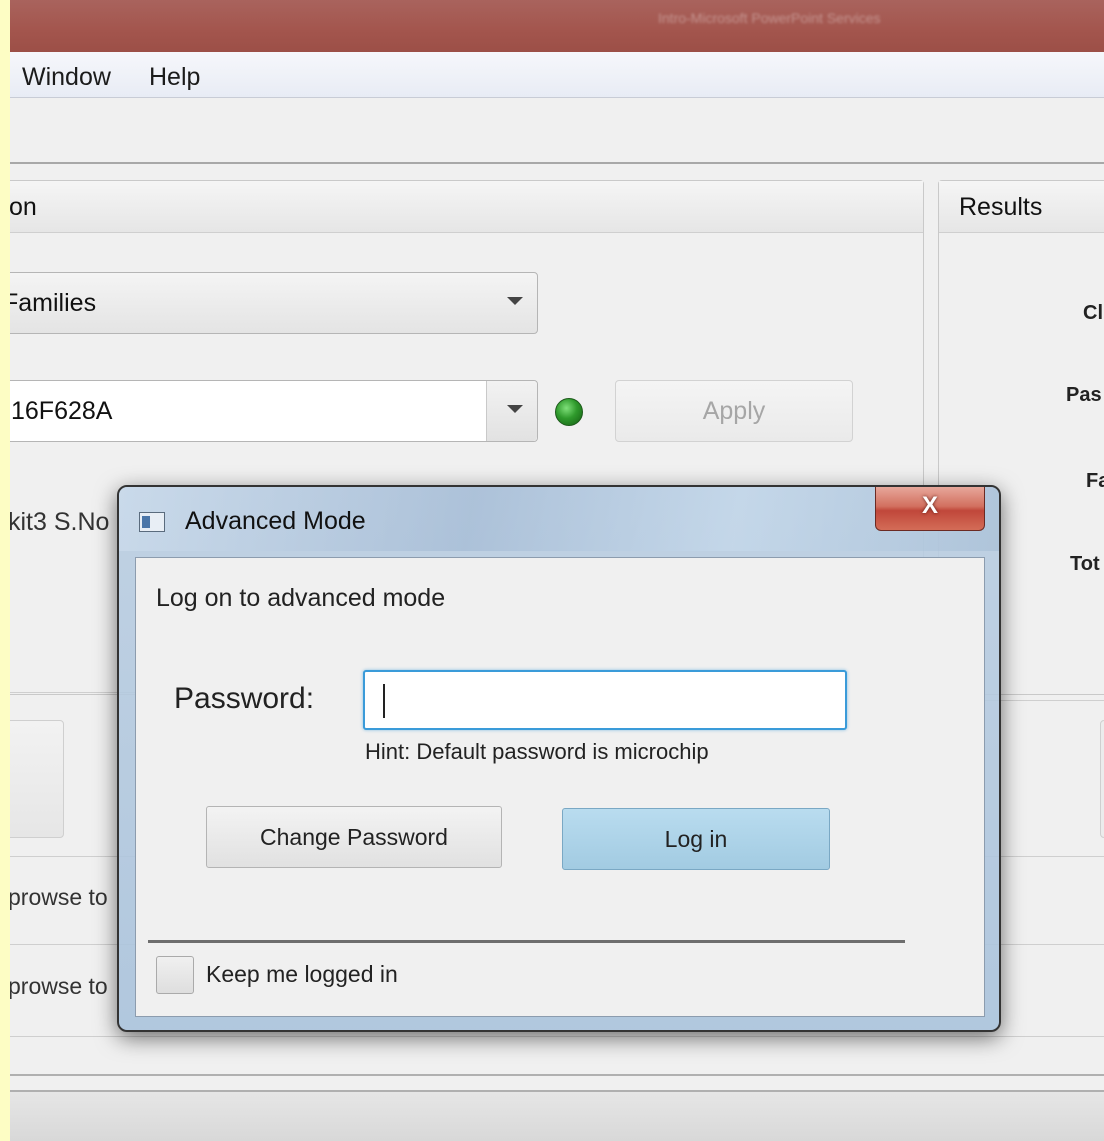 The width and height of the screenshot is (1104, 1141). What do you see at coordinates (769, 18) in the screenshot?
I see `window-title: Intro-Microsoft PowerPoint Services` at bounding box center [769, 18].